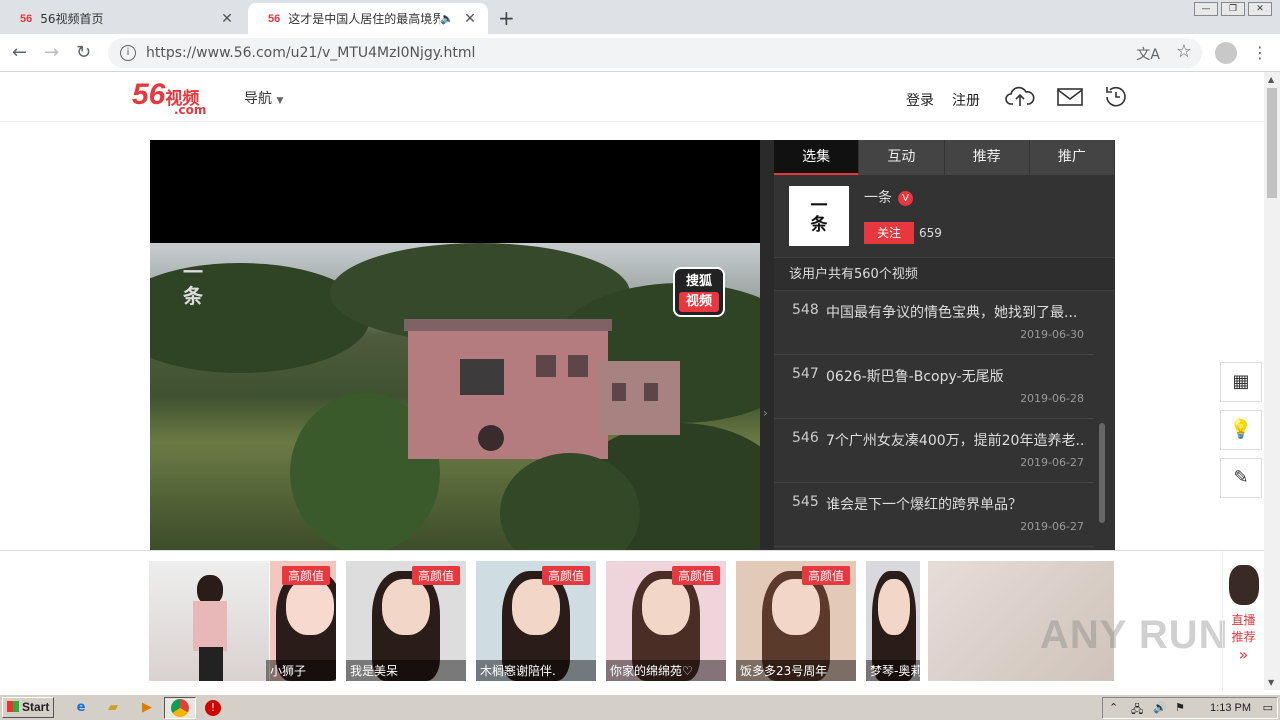  I want to click on register-link: 注册, so click(966, 100).